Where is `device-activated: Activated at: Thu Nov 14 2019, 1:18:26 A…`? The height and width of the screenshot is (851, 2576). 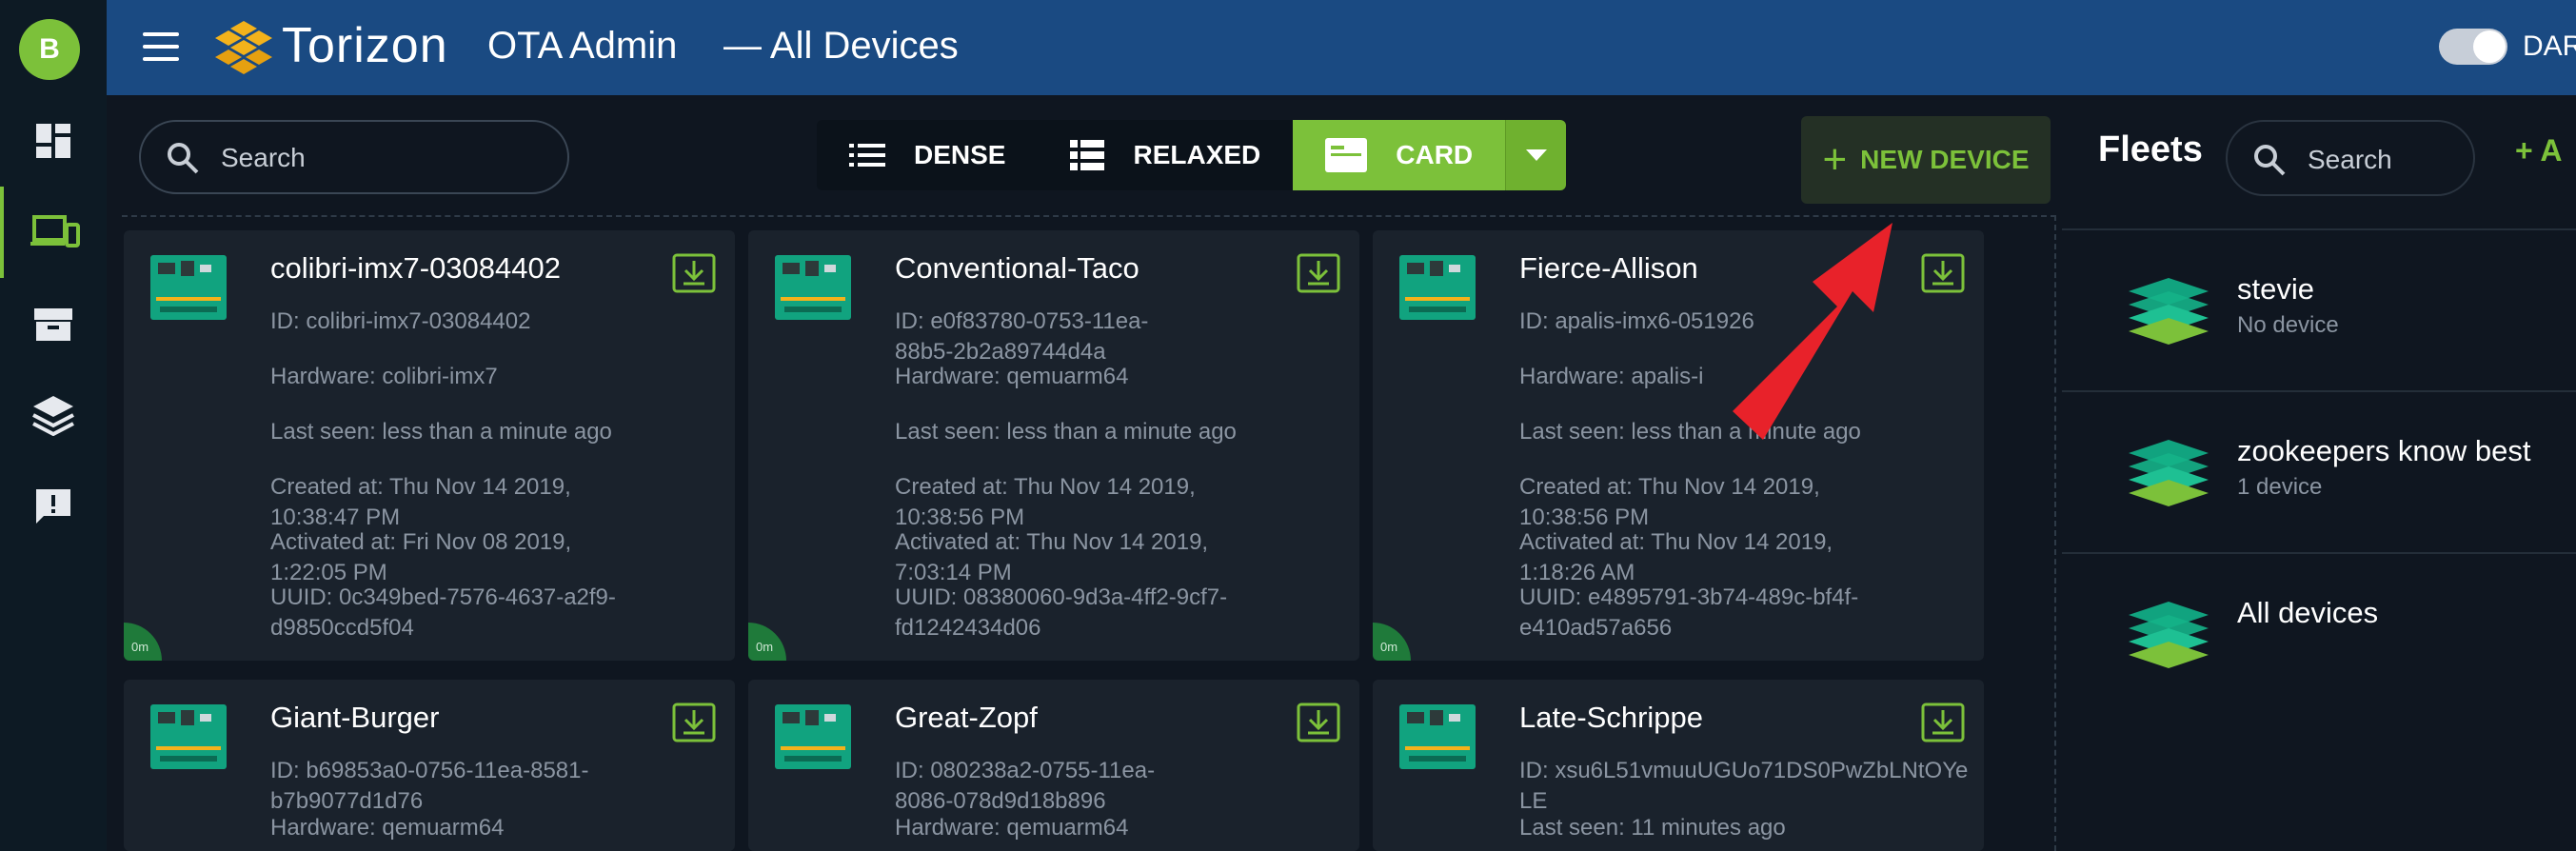
device-activated: Activated at: Thu Nov 14 2019, 1:18:26 A… is located at coordinates (1676, 557).